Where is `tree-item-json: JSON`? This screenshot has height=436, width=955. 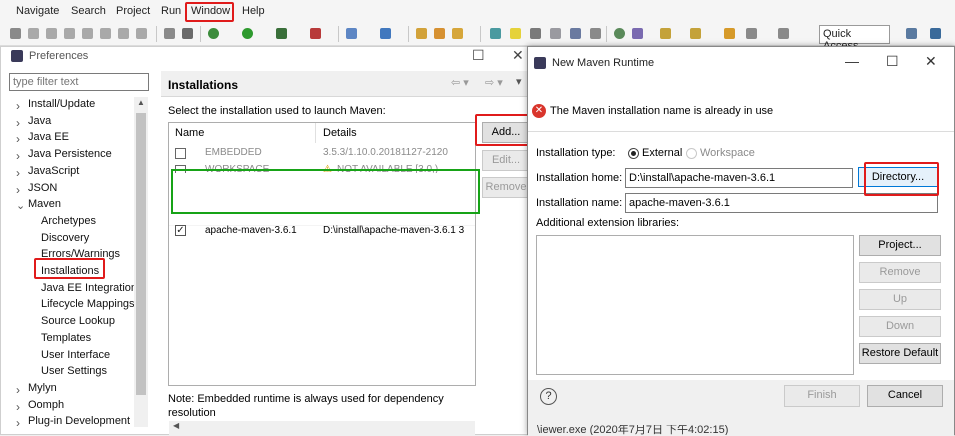
tree-item-json: JSON is located at coordinates (42, 188).